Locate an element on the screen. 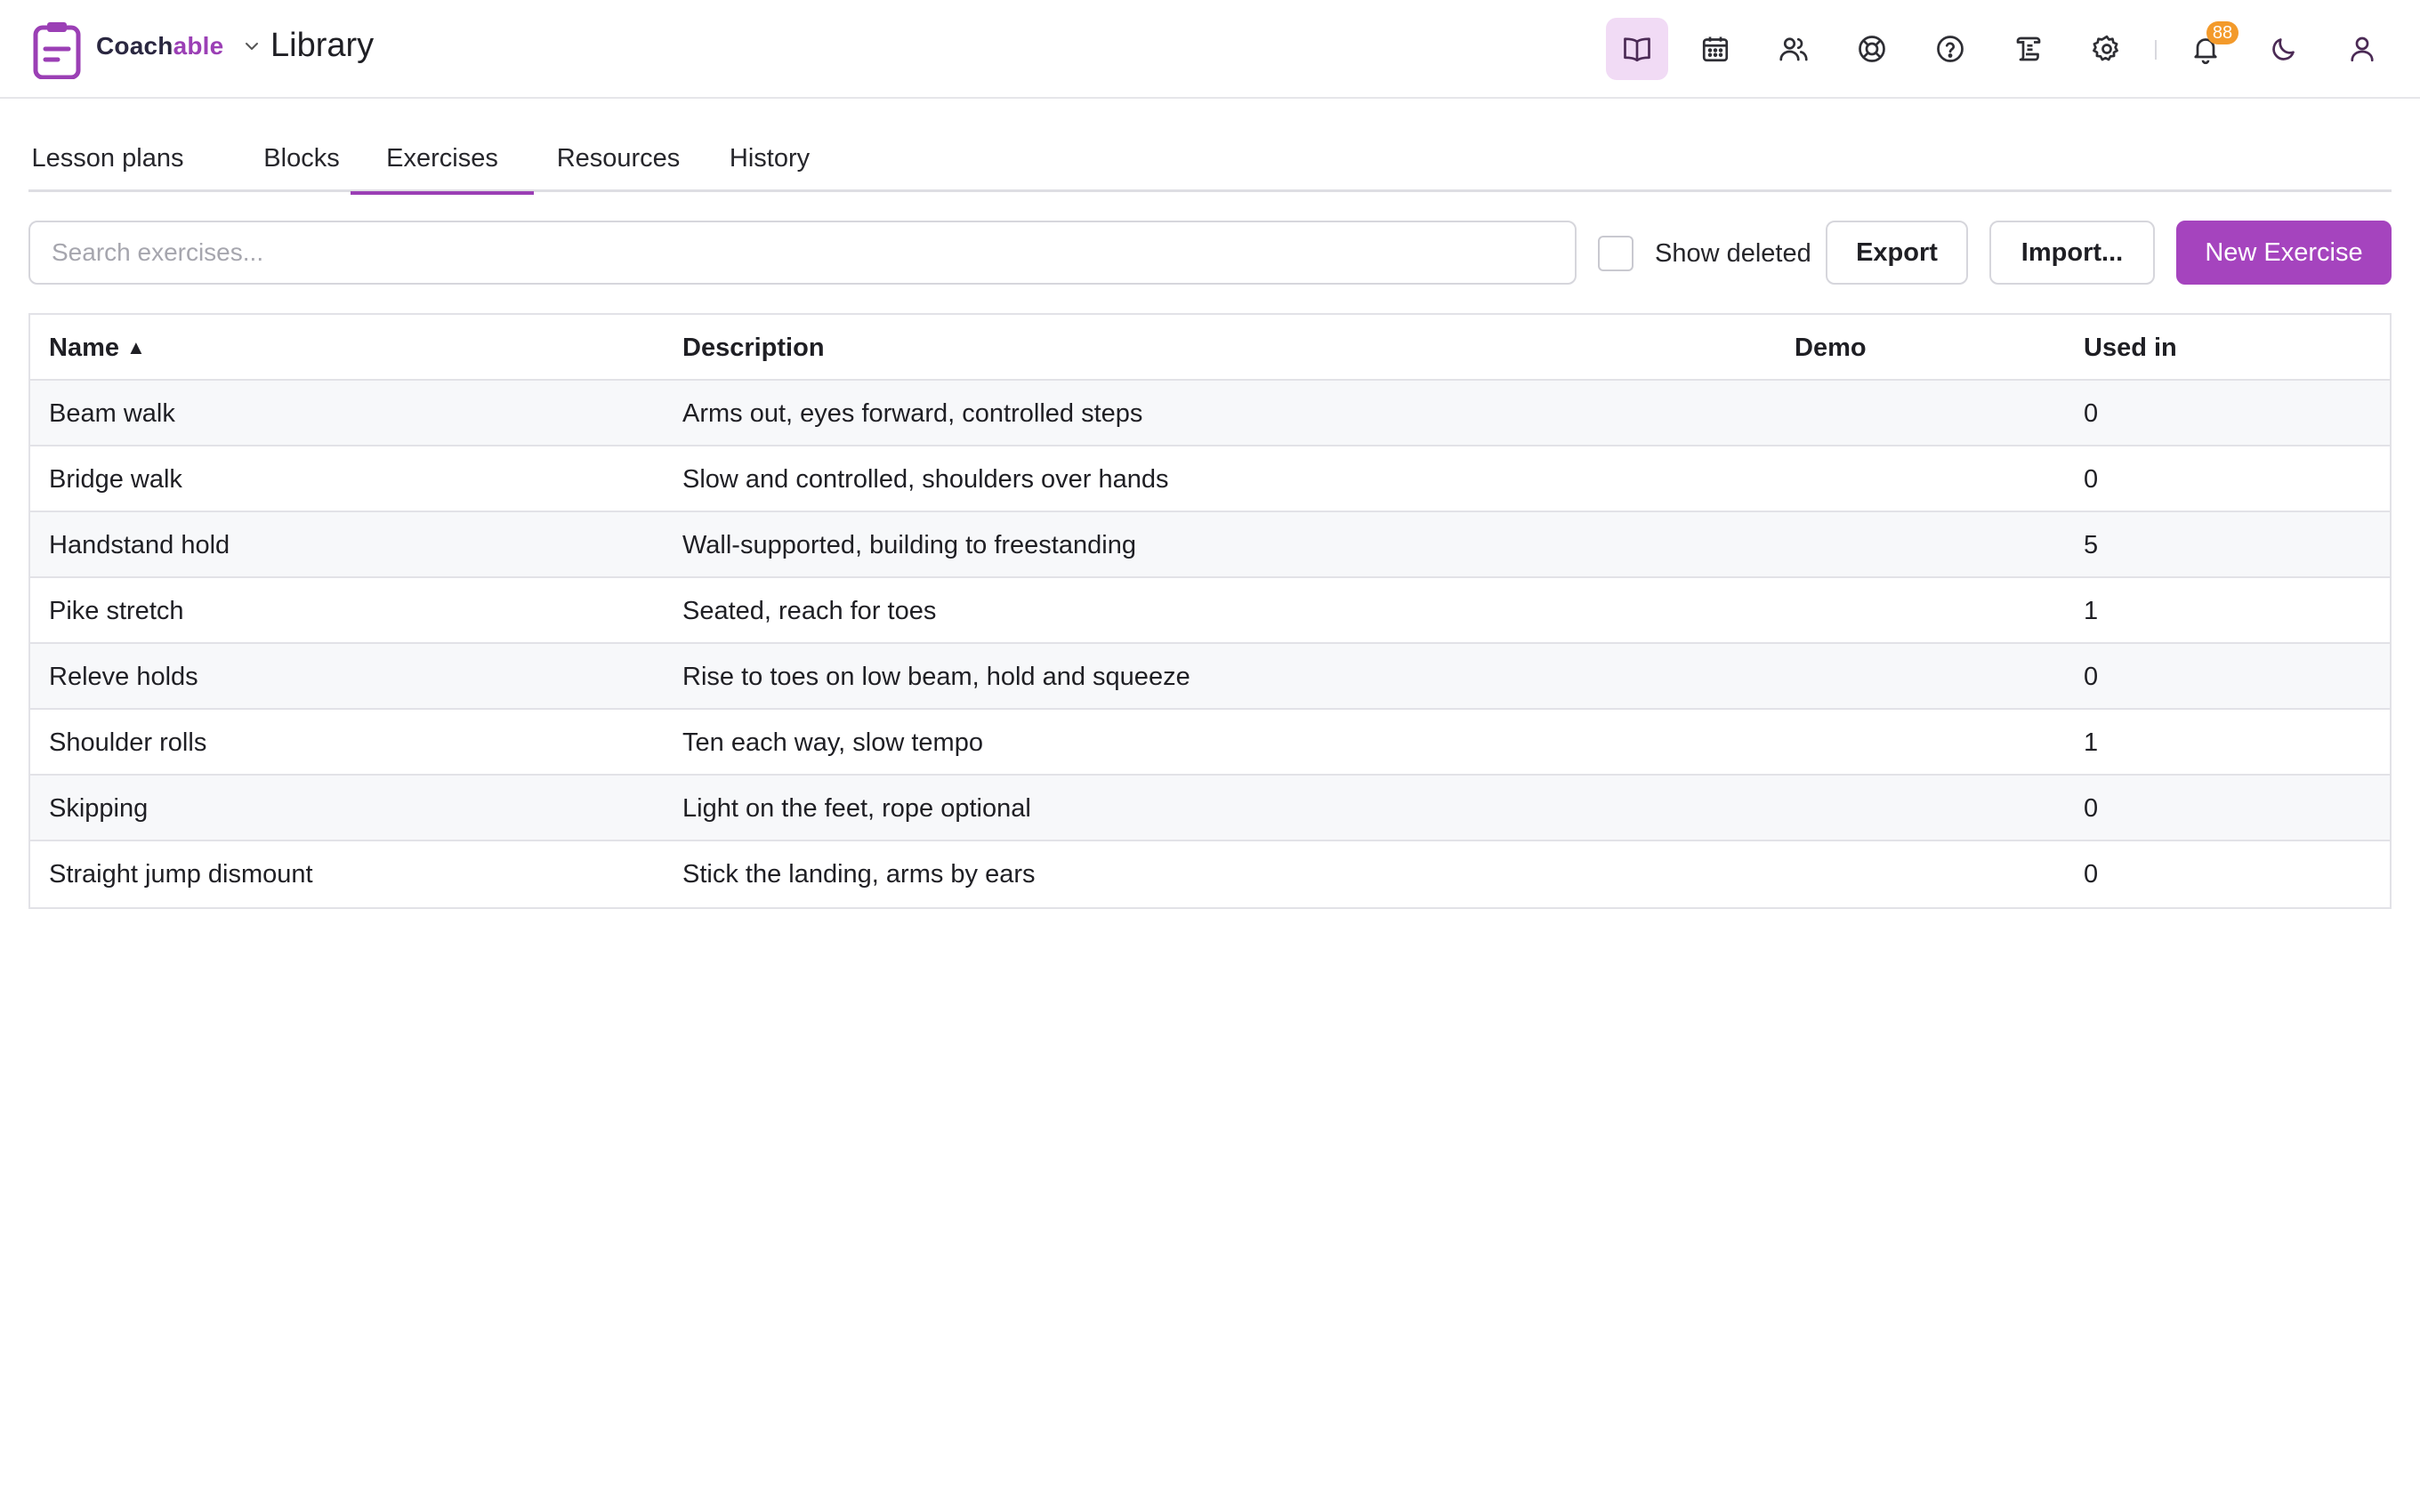 This screenshot has width=2420, height=1512. show-deleted-checkbox is located at coordinates (1616, 253).